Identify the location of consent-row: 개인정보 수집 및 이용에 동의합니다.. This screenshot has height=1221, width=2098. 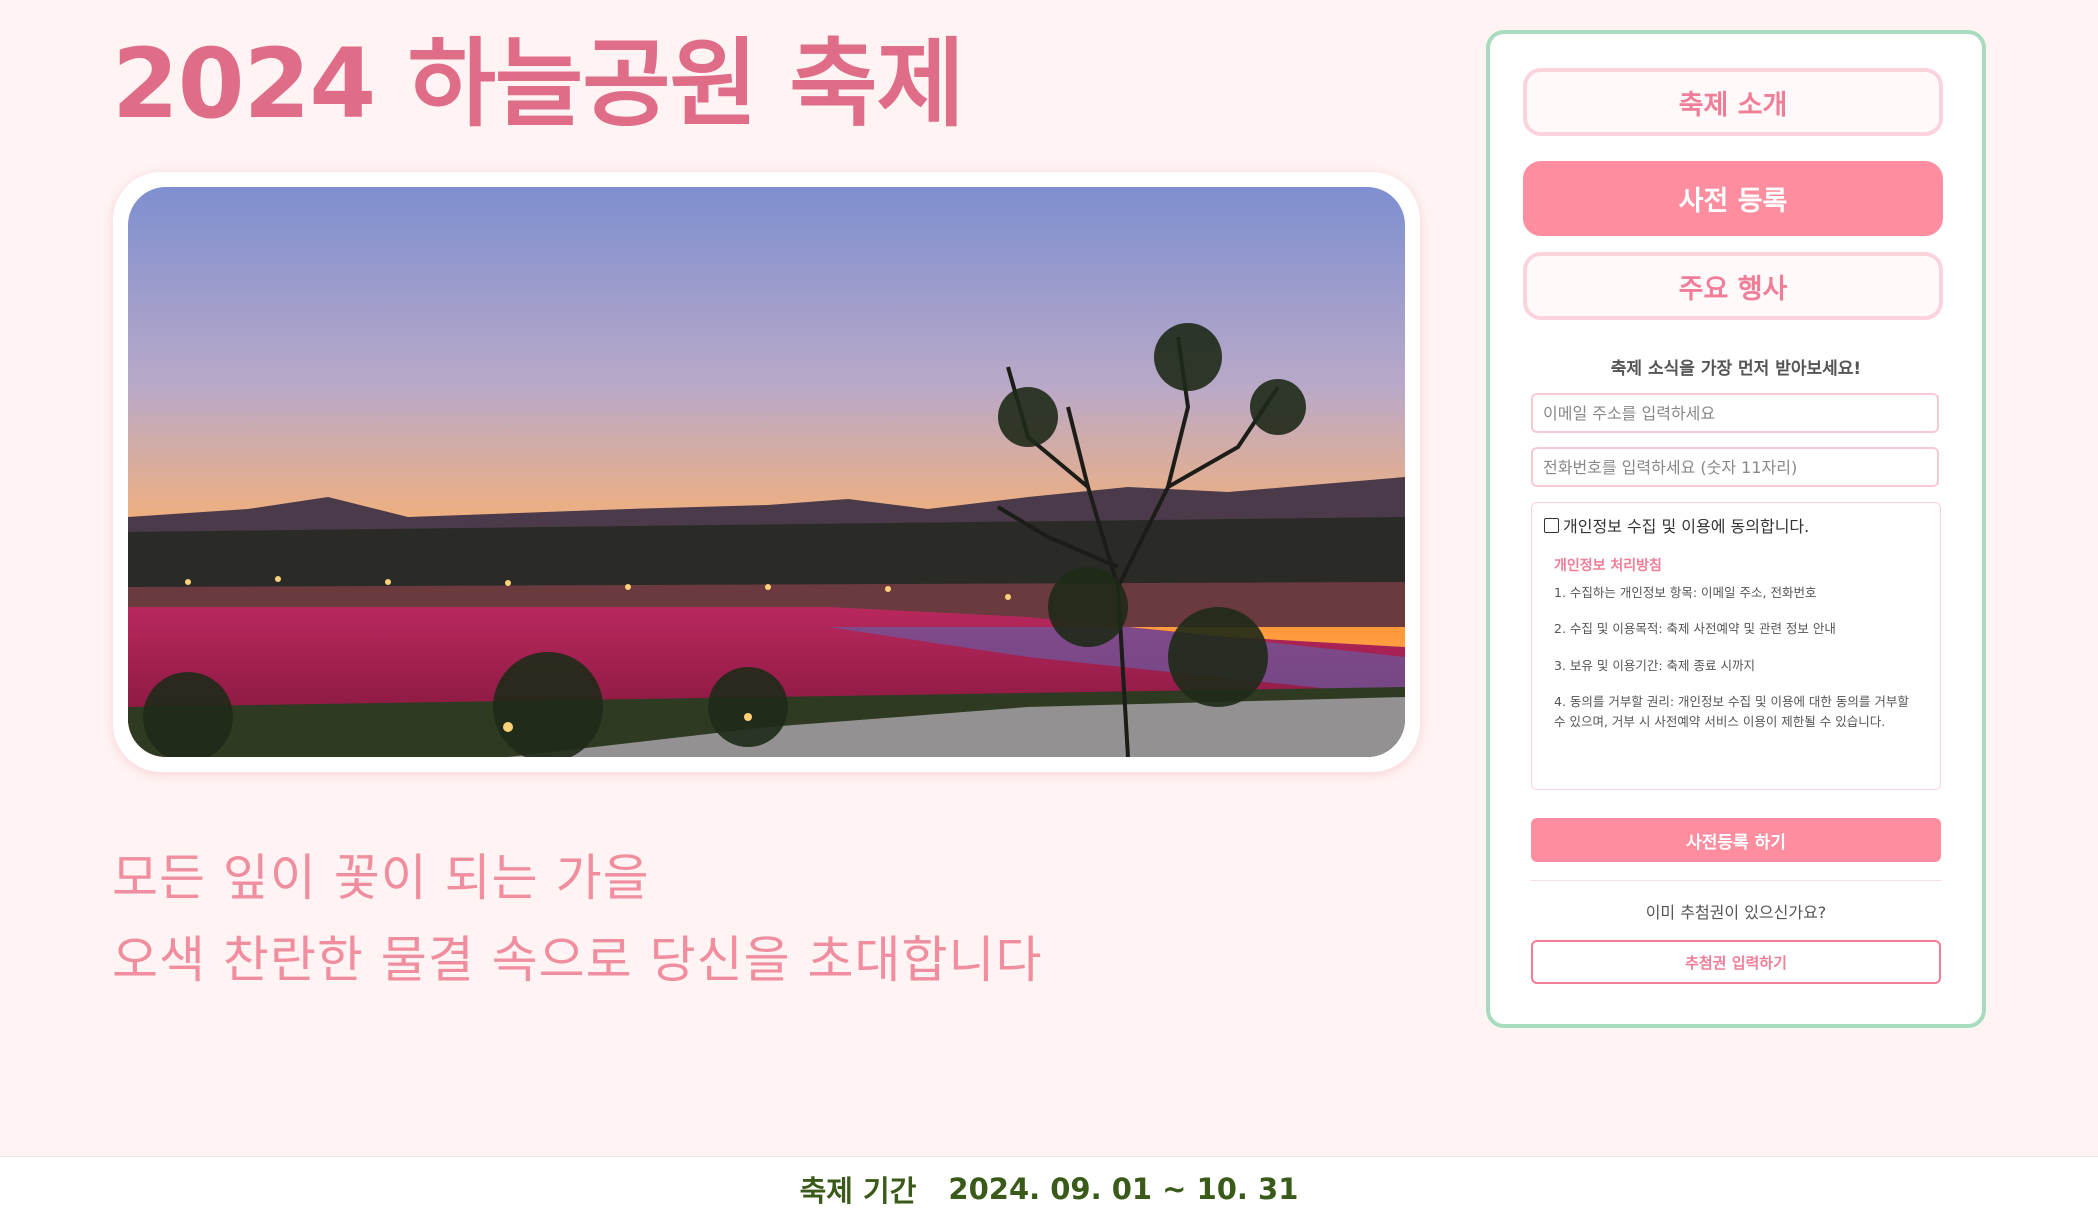
(1676, 525).